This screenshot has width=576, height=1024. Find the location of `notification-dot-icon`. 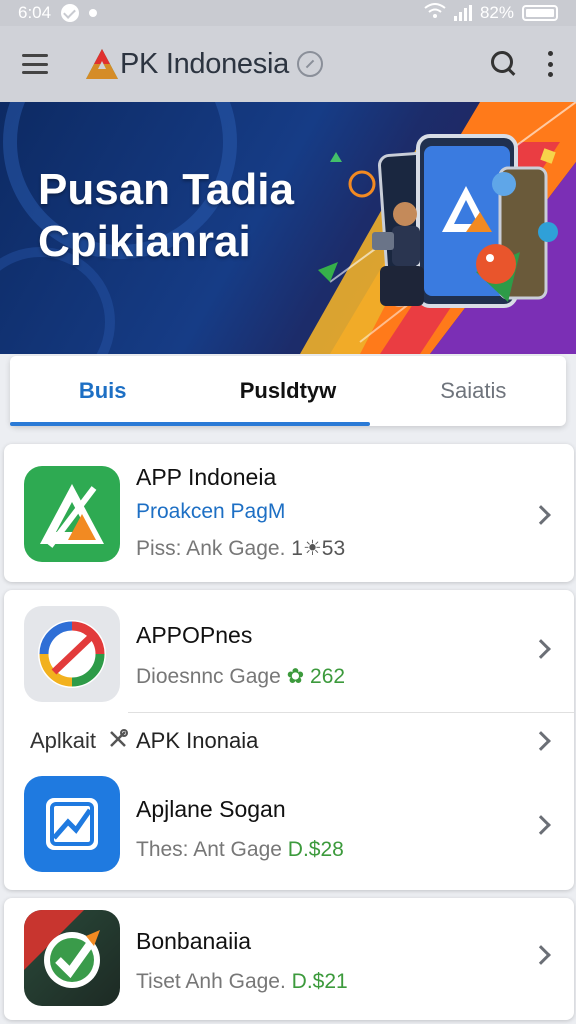

notification-dot-icon is located at coordinates (93, 13).